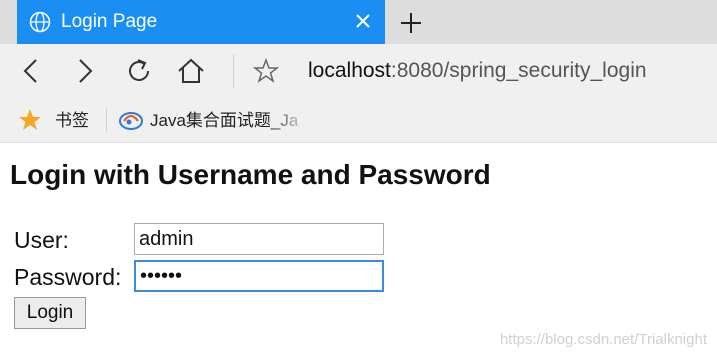 The width and height of the screenshot is (717, 356). Describe the element at coordinates (191, 71) in the screenshot. I see `home-icon` at that location.